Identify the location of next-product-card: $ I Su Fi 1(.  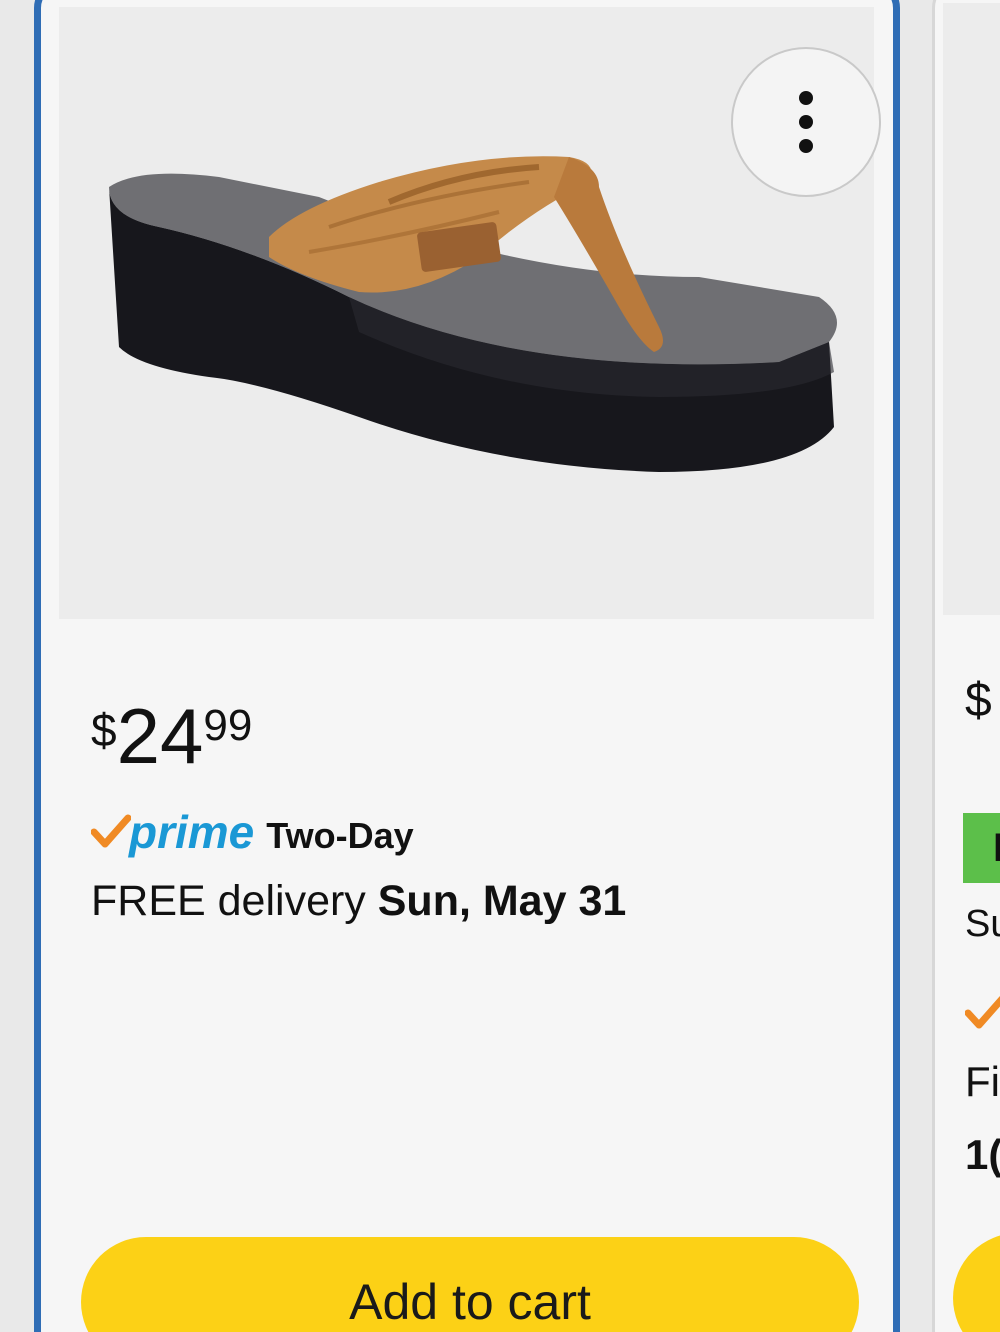
(966, 666).